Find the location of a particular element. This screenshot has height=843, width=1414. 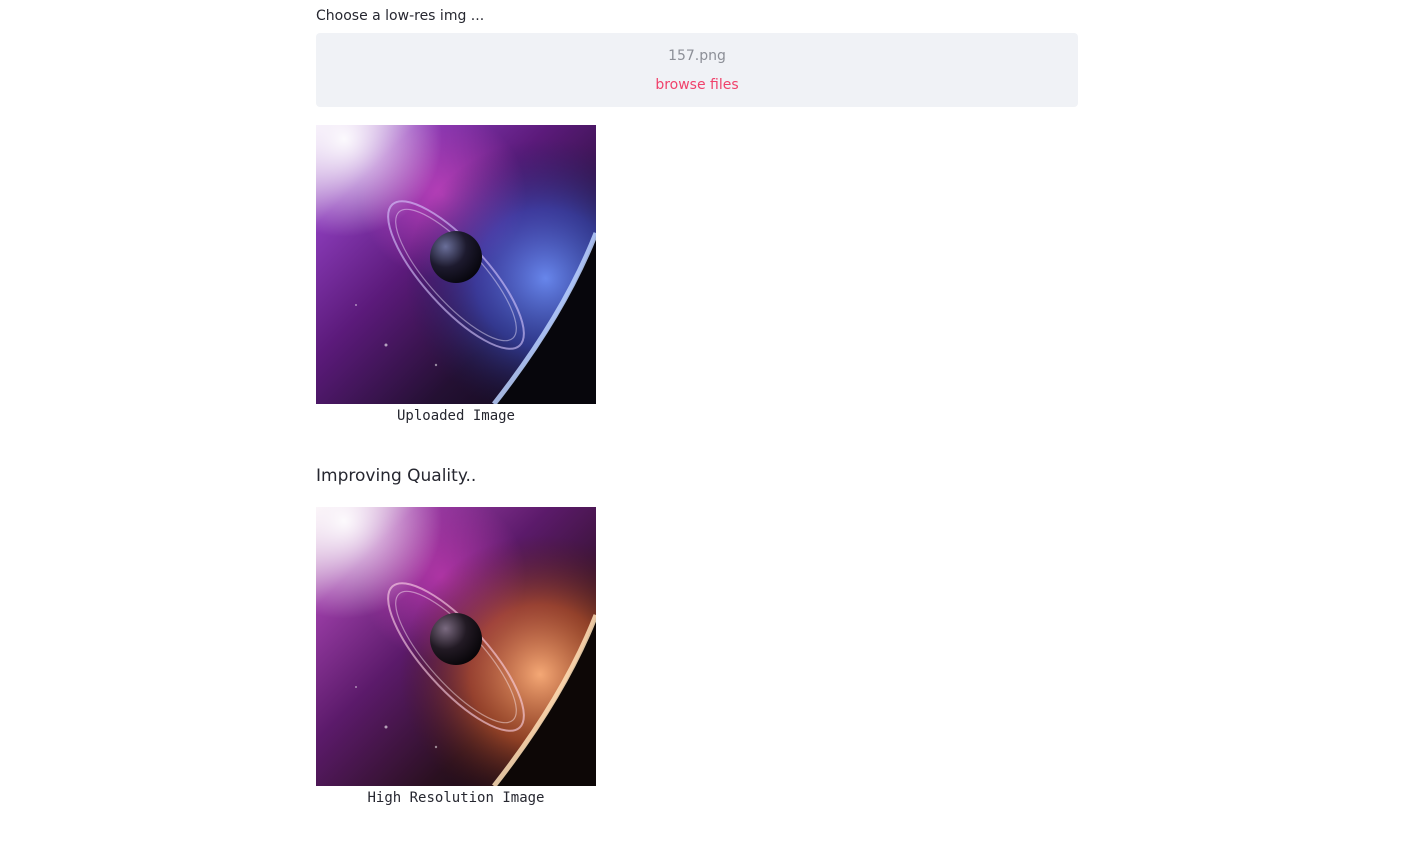

file-uploader-dropzone: 157.png browse files is located at coordinates (697, 70).